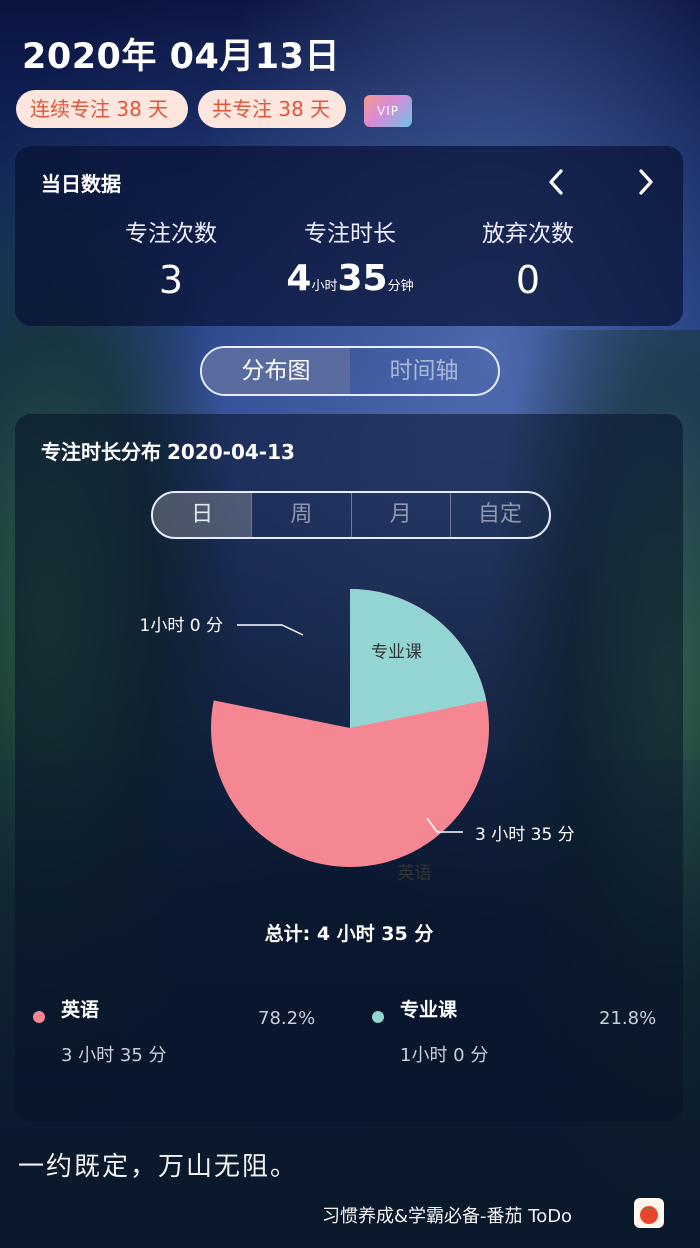 The height and width of the screenshot is (1248, 700). I want to click on daily-data-title: 当日数据, so click(81, 184).